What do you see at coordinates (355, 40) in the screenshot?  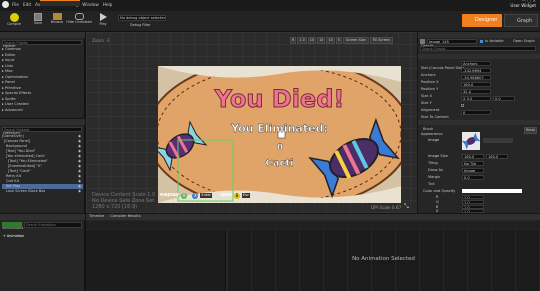 I see `screen-size-dropdown: Screen Size` at bounding box center [355, 40].